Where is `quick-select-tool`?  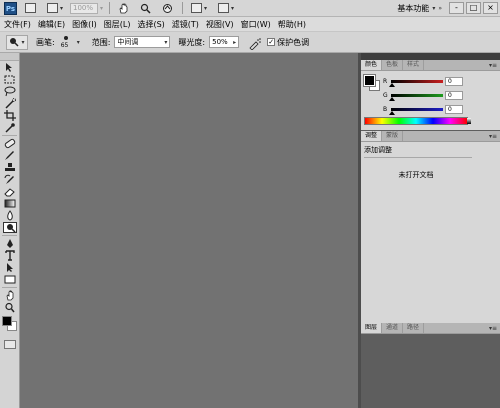
quick-select-tool is located at coordinates (10, 103).